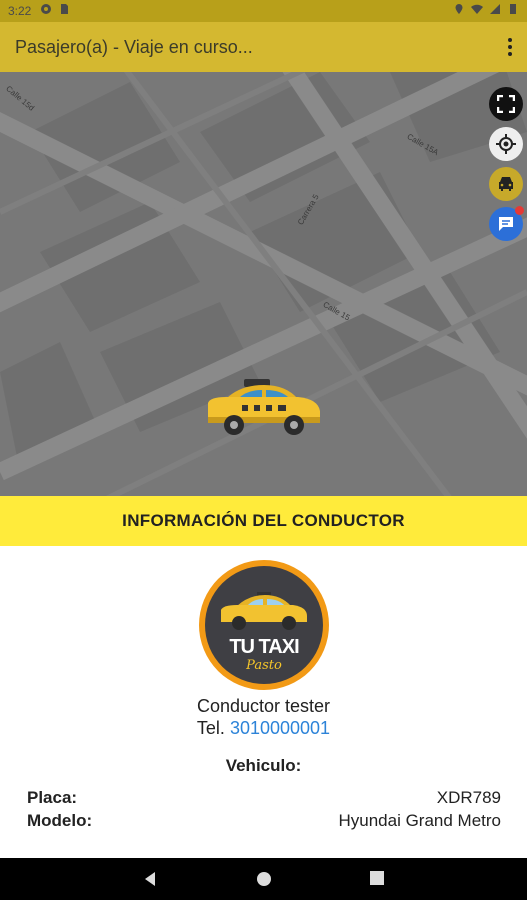  I want to click on notification-dot, so click(519, 210).